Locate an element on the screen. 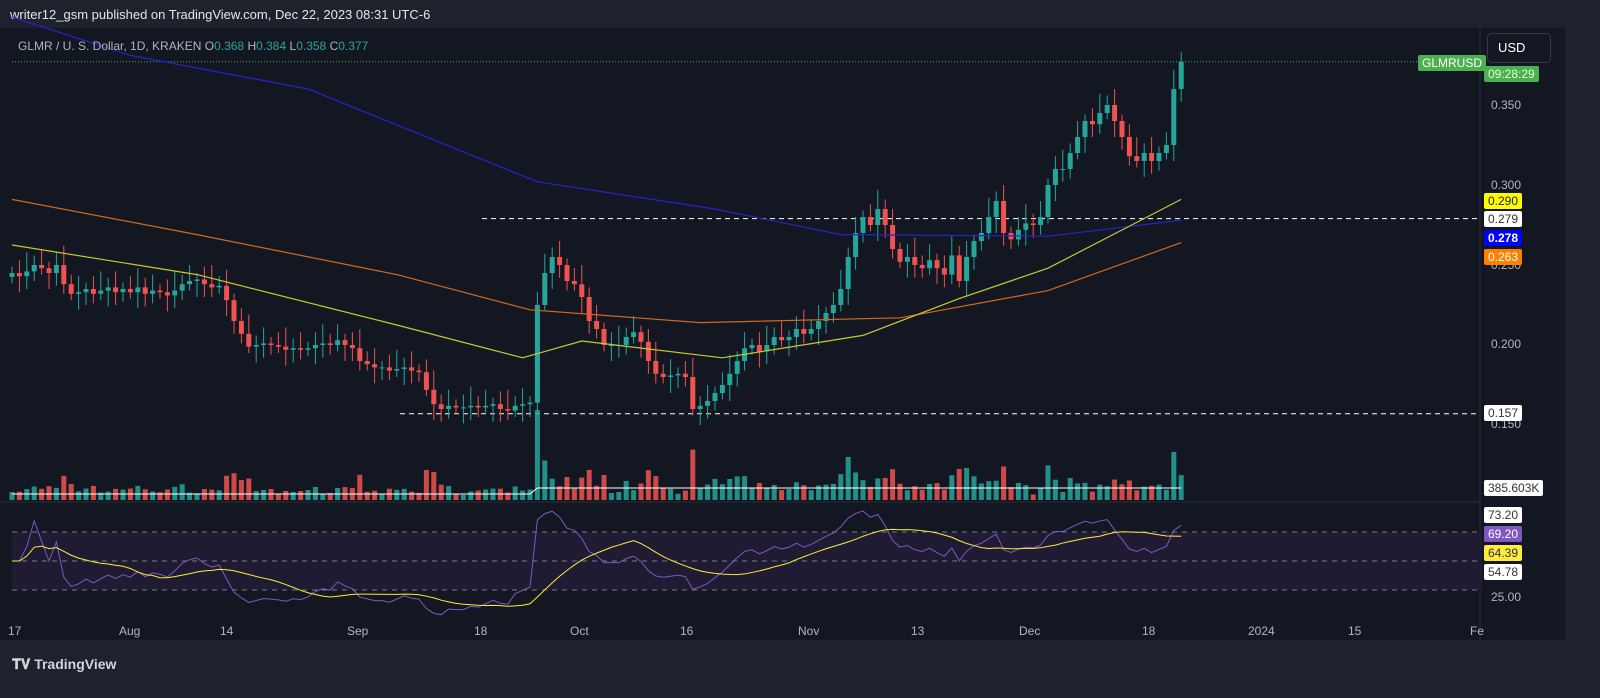 The image size is (1600, 698). tv-logo-icon: 𝐓𝐕 is located at coordinates (23, 664).